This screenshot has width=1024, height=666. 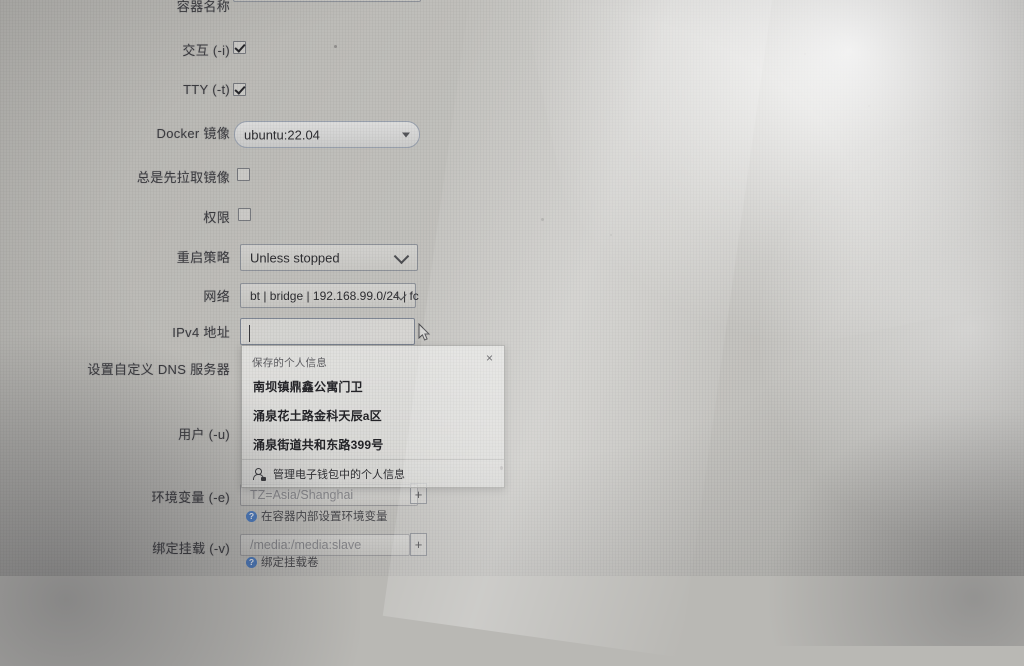 I want to click on text-caret, so click(x=249, y=333).